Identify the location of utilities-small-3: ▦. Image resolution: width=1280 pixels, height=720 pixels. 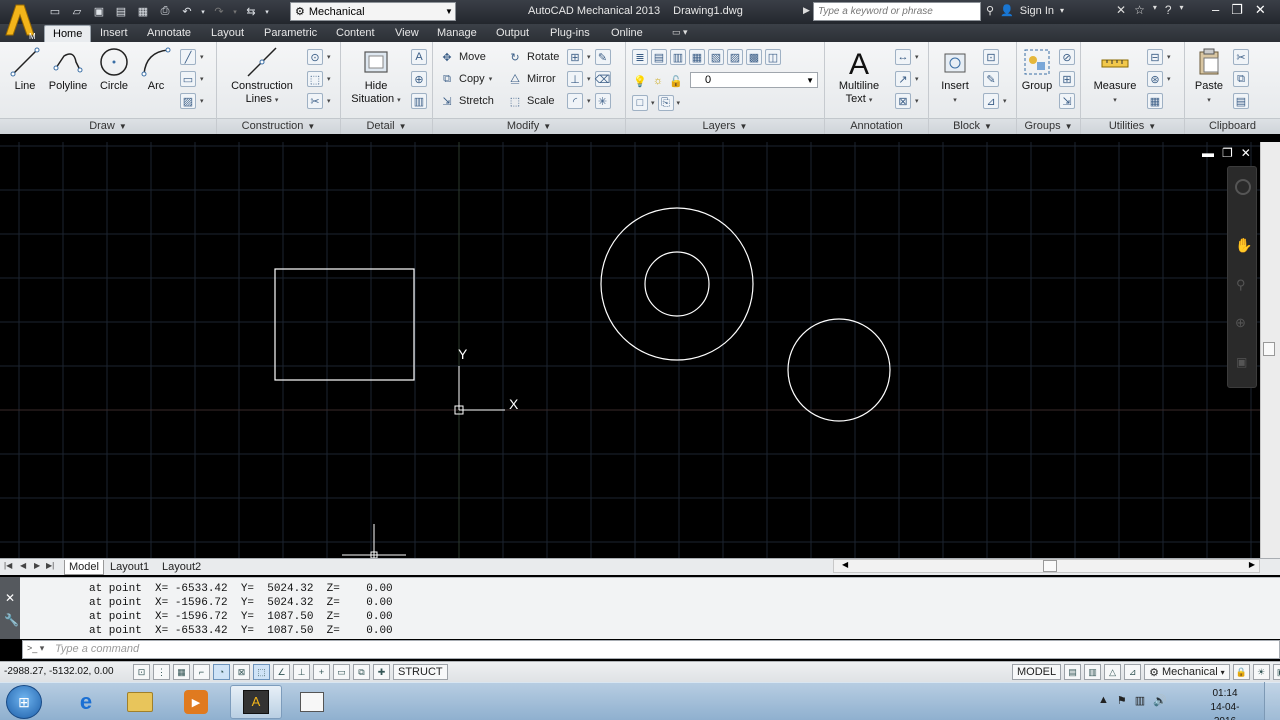
(1155, 101).